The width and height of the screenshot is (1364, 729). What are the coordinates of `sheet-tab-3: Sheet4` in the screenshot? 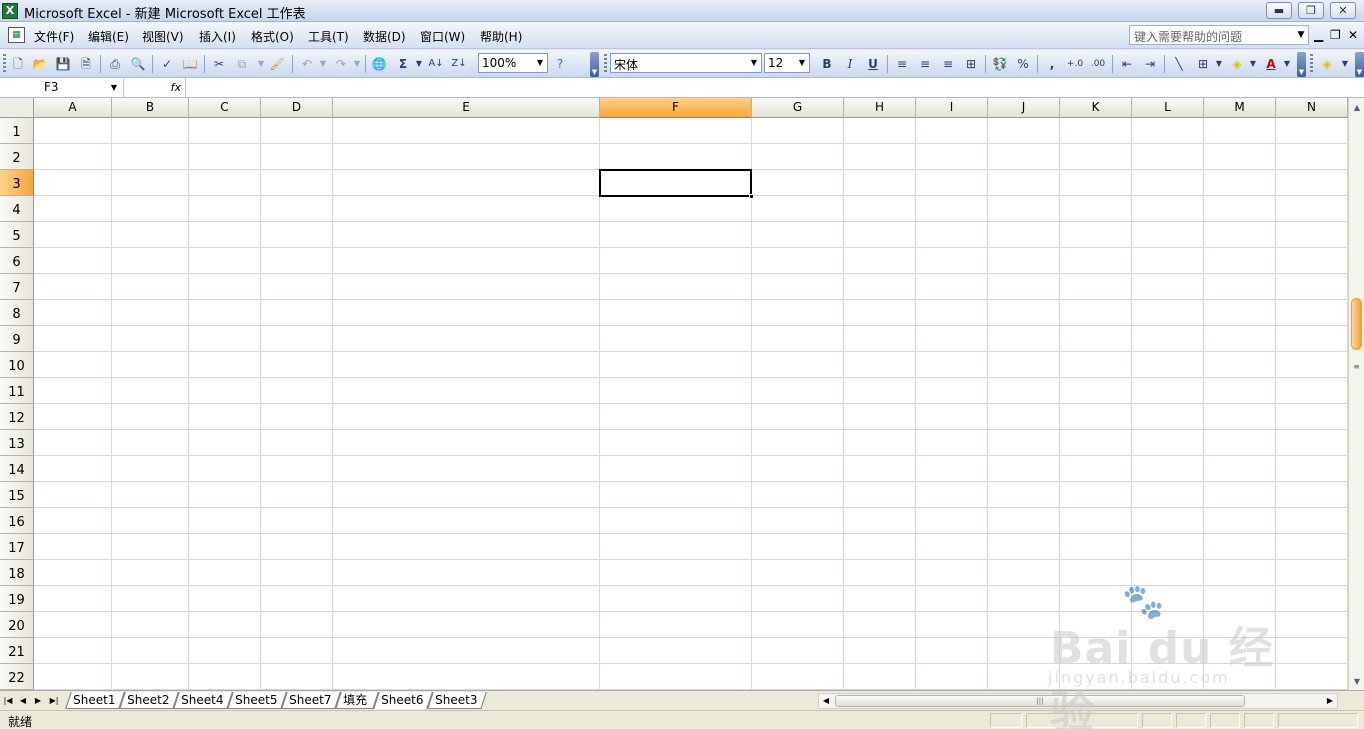 It's located at (203, 700).